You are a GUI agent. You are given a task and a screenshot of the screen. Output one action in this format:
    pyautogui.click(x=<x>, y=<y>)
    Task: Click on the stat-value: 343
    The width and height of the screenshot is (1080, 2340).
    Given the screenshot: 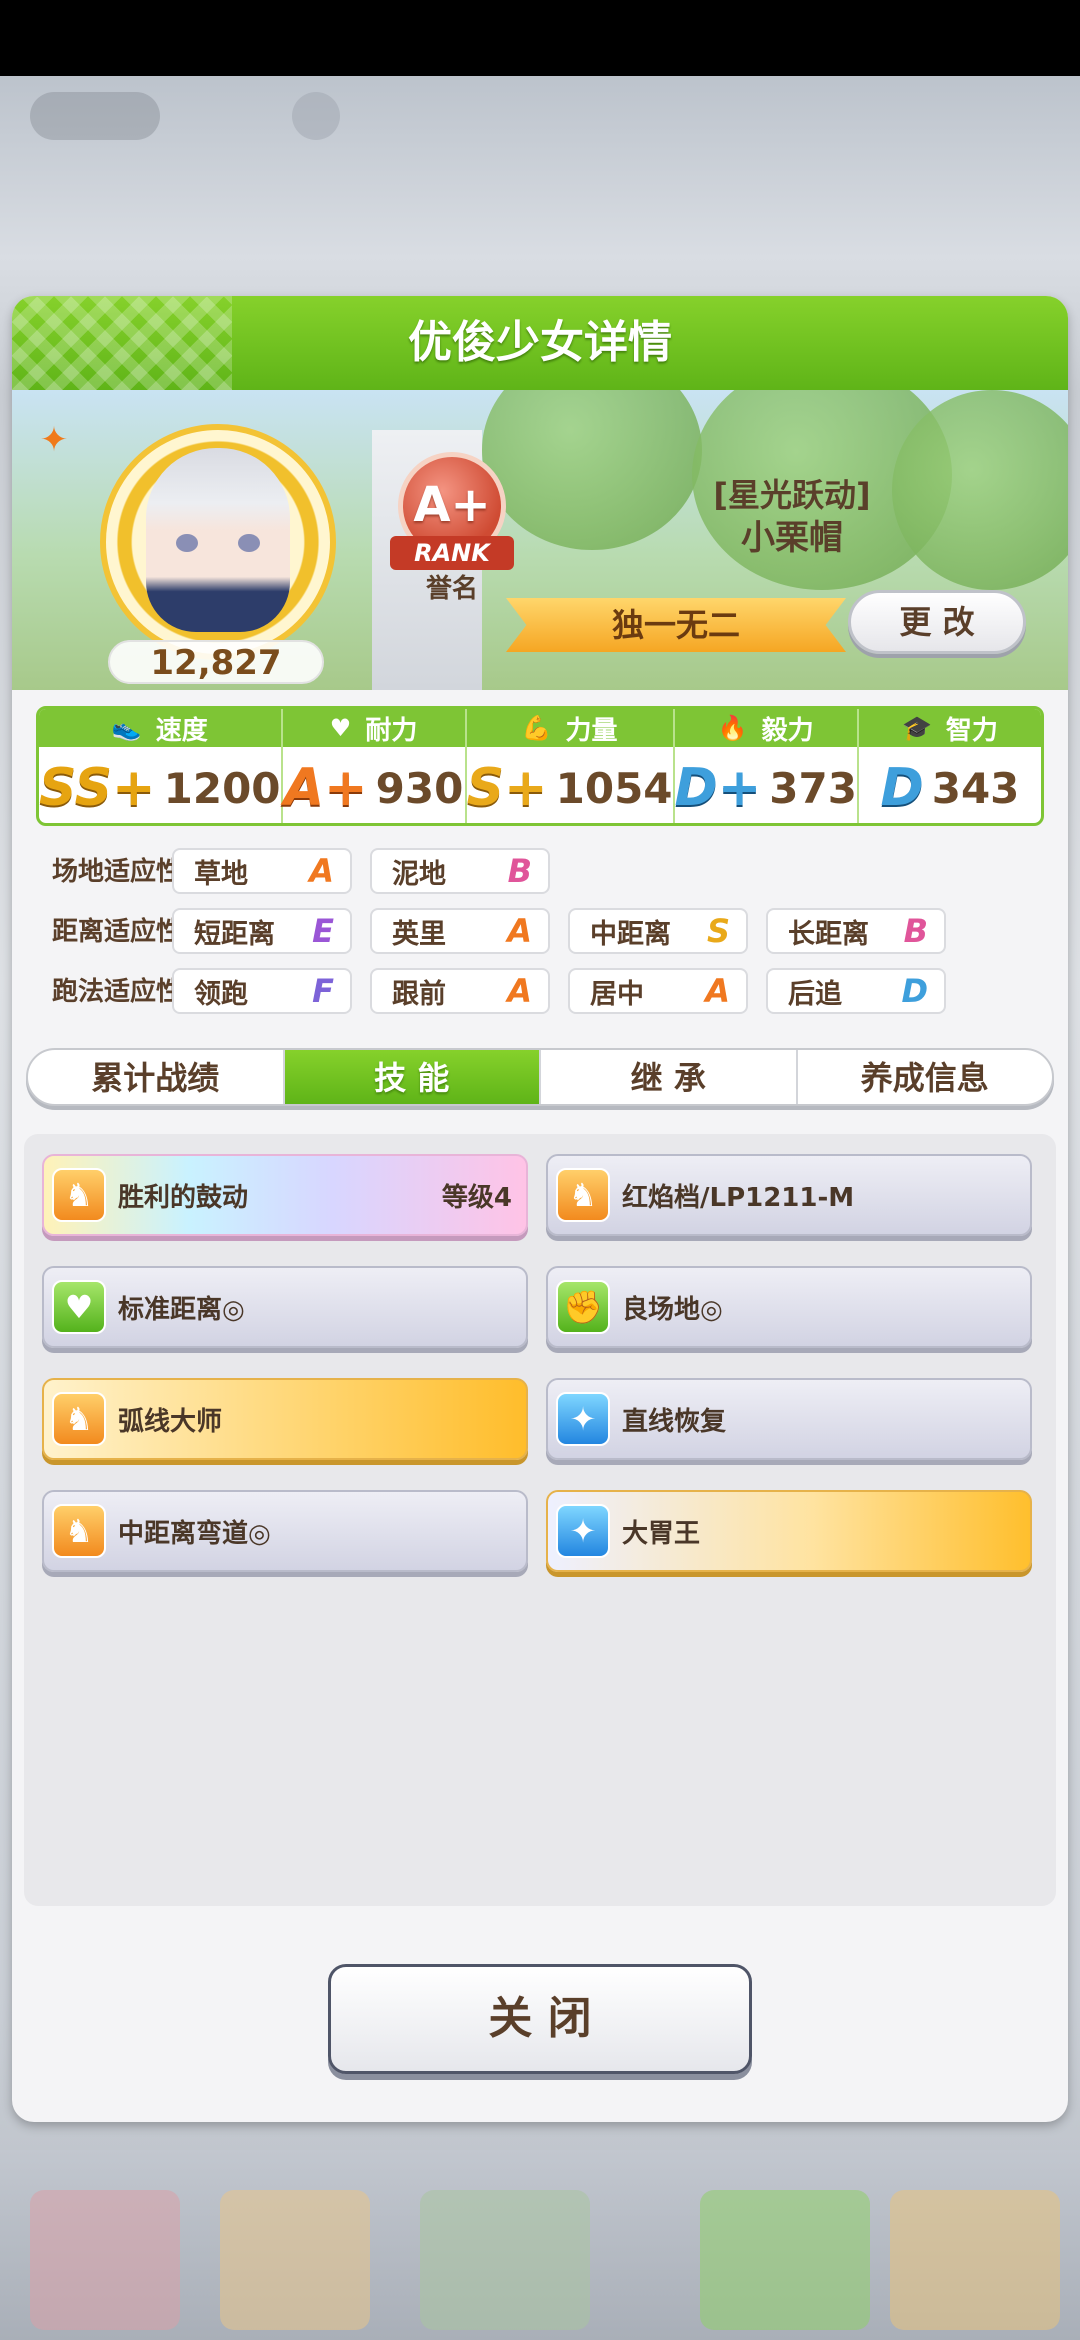 What is the action you would take?
    pyautogui.click(x=975, y=788)
    